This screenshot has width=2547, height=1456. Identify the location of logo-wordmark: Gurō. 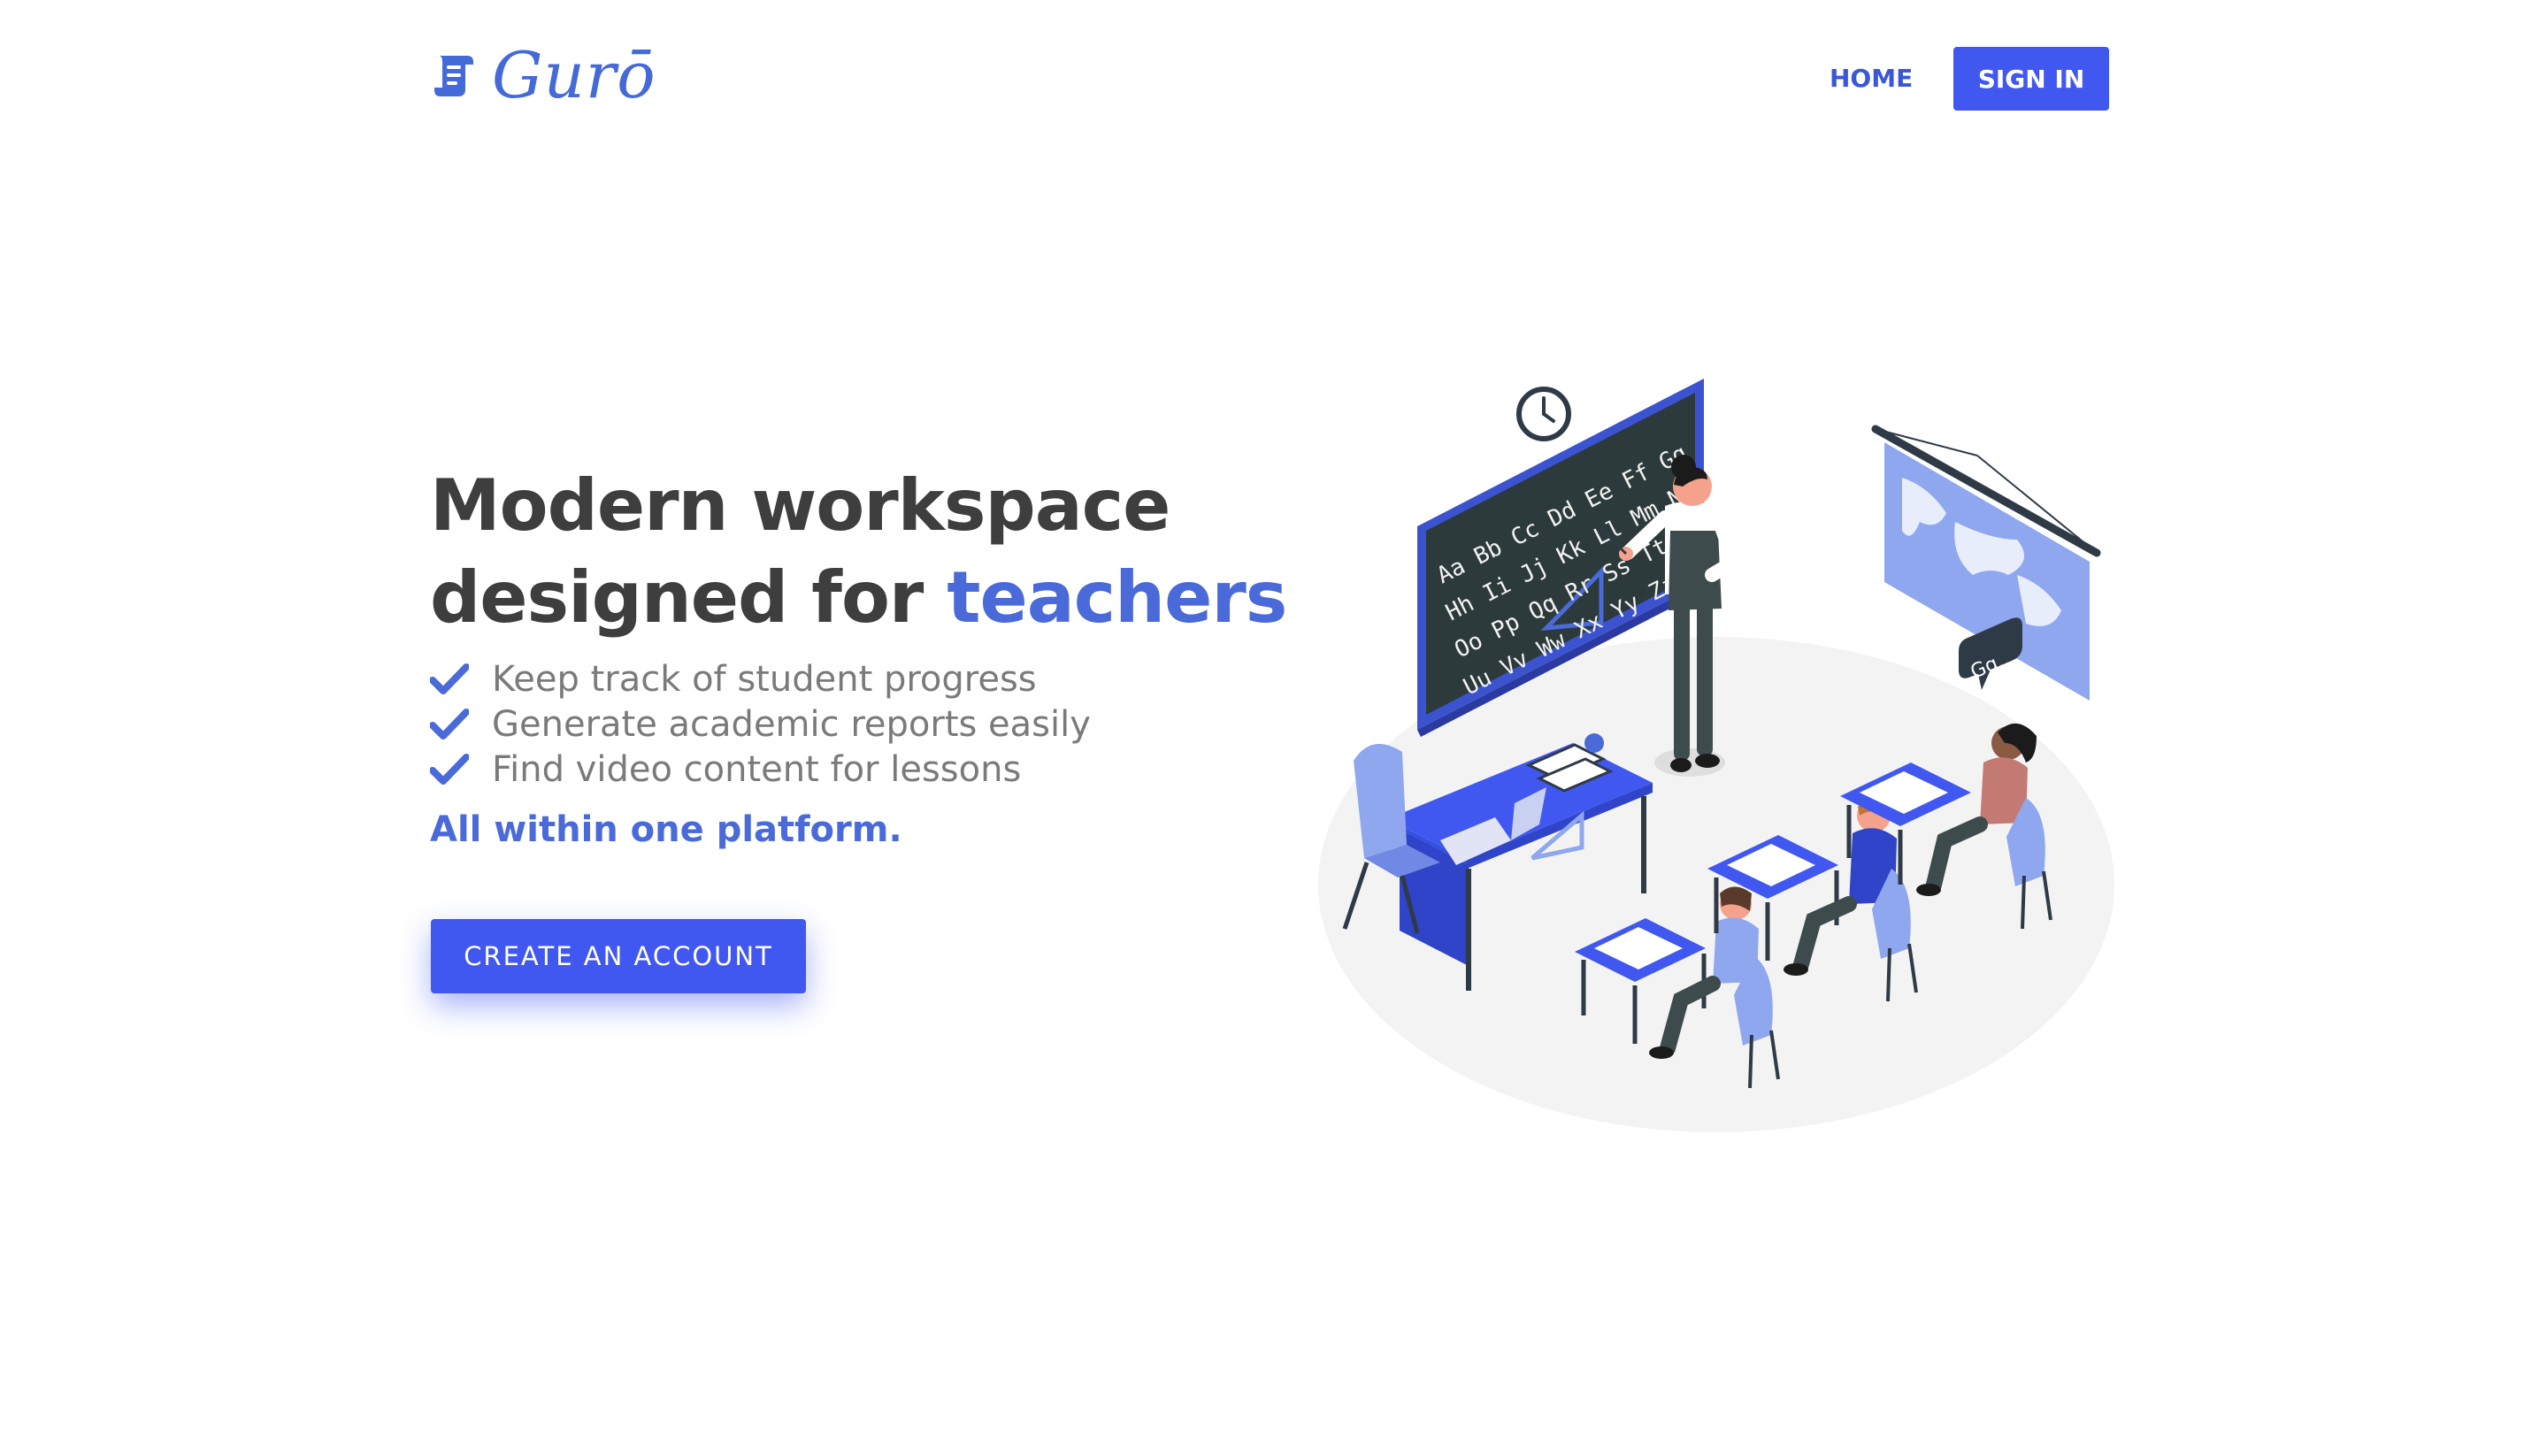
(574, 75).